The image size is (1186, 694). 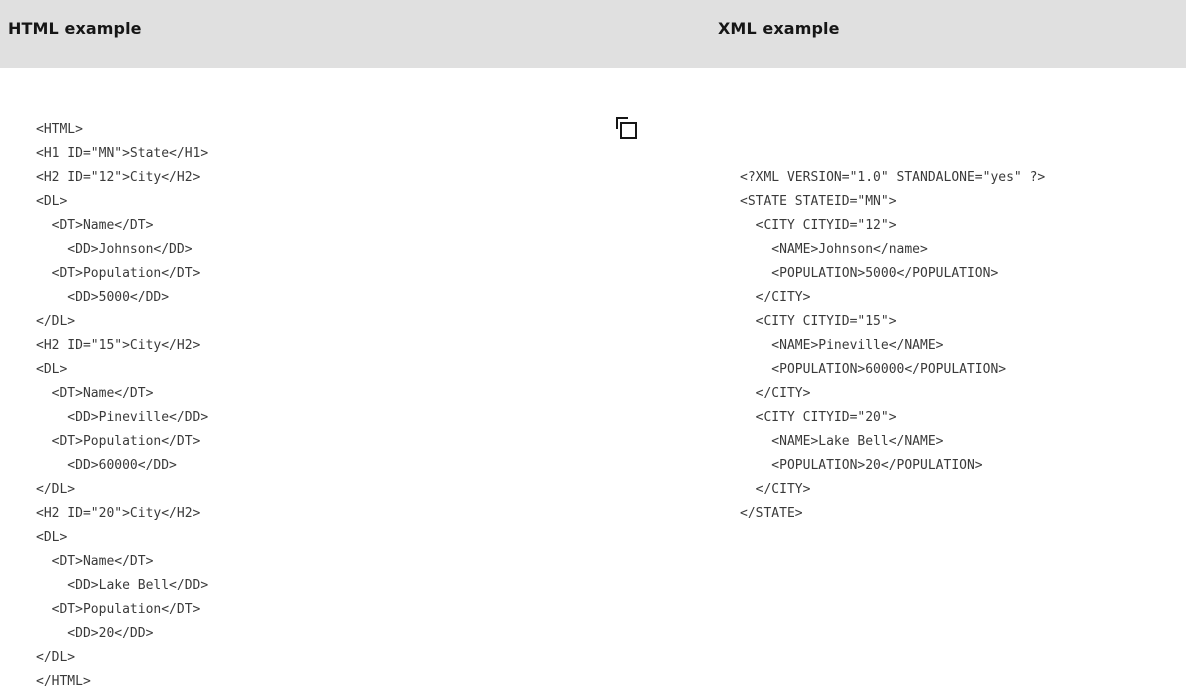 What do you see at coordinates (118, 513) in the screenshot?
I see `code-line: <H2 ID="20">City</H2>` at bounding box center [118, 513].